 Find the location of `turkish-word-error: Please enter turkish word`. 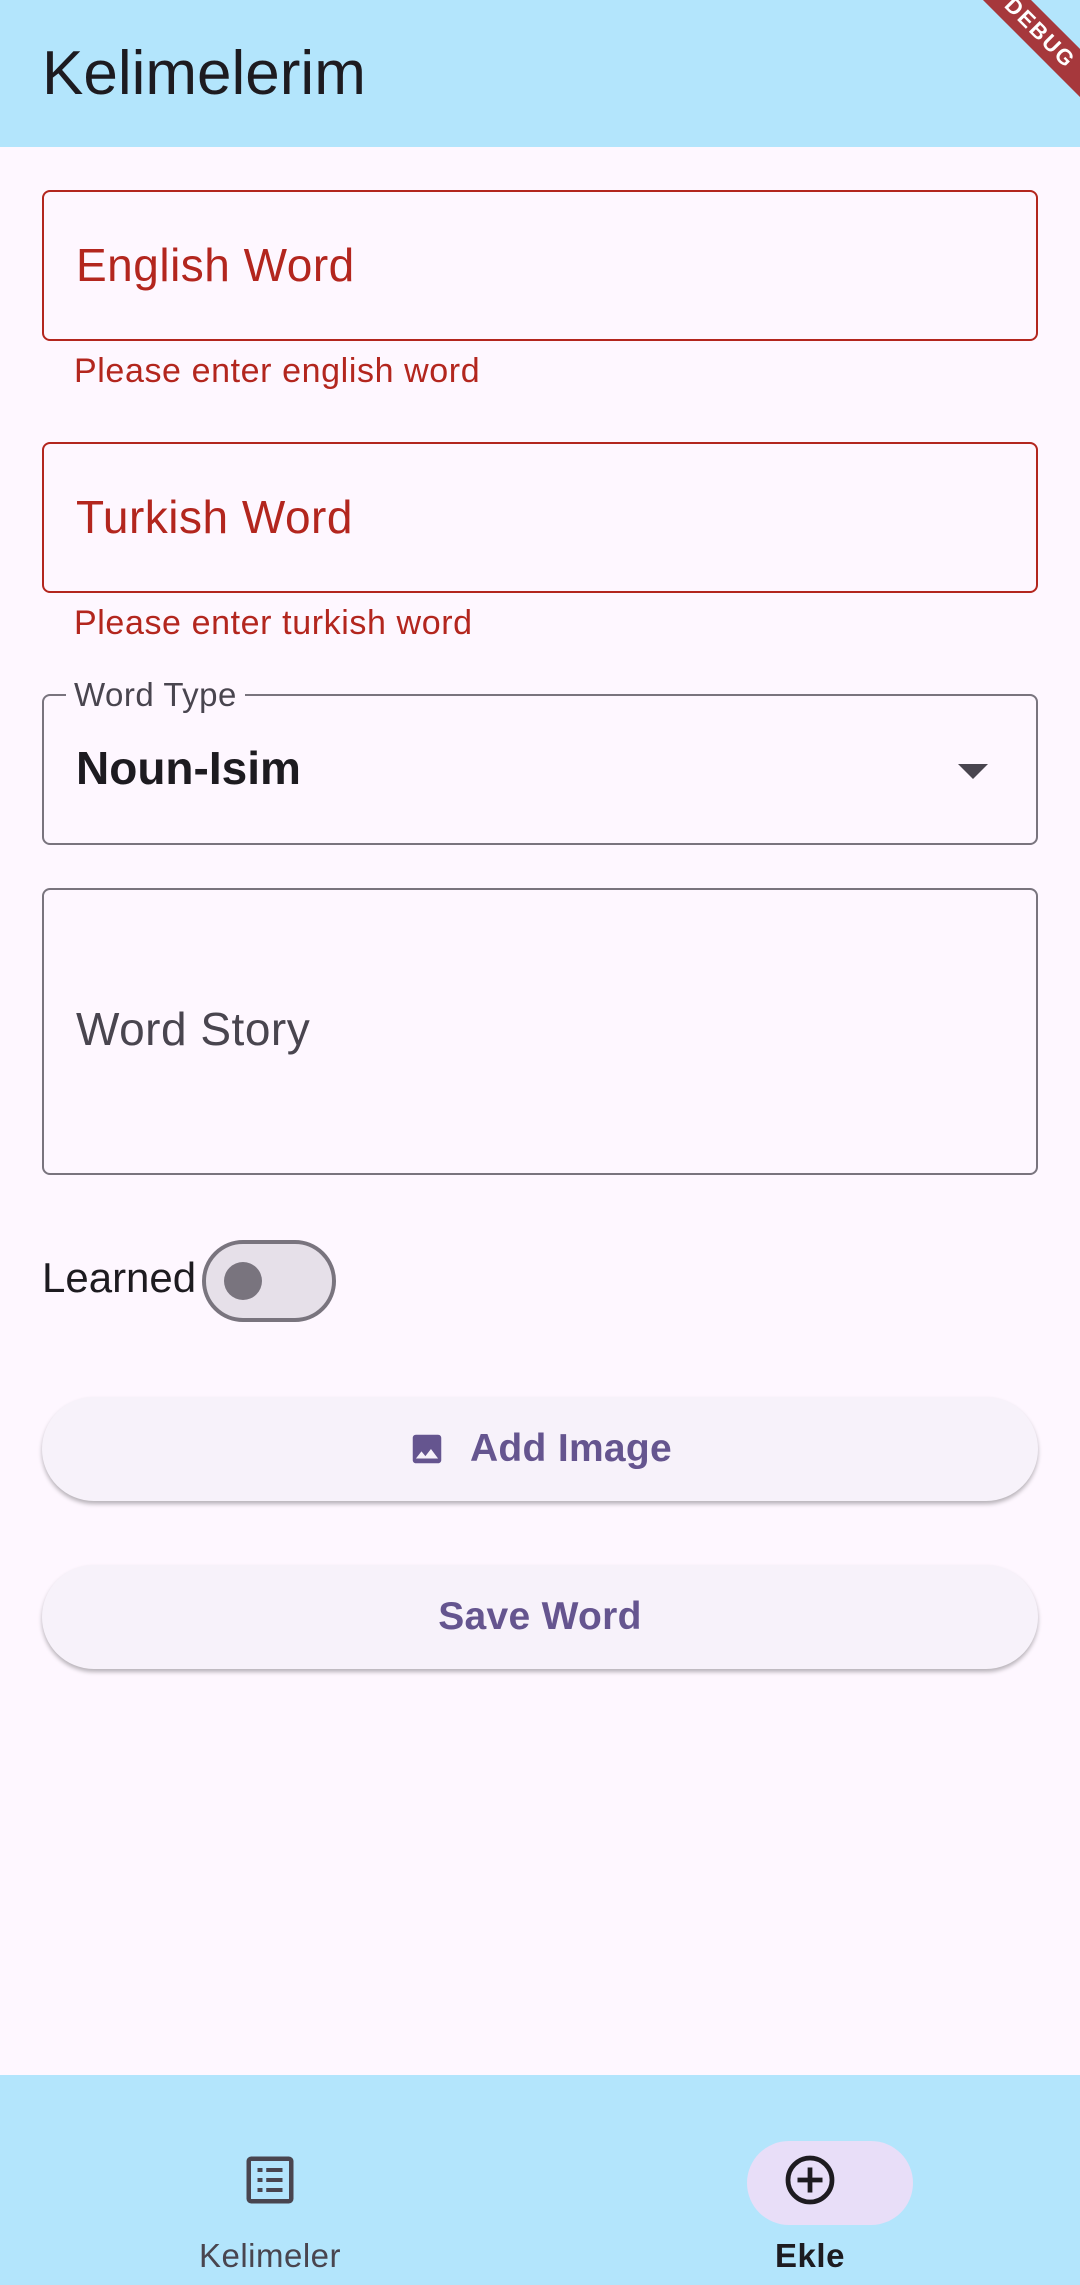

turkish-word-error: Please enter turkish word is located at coordinates (273, 623).